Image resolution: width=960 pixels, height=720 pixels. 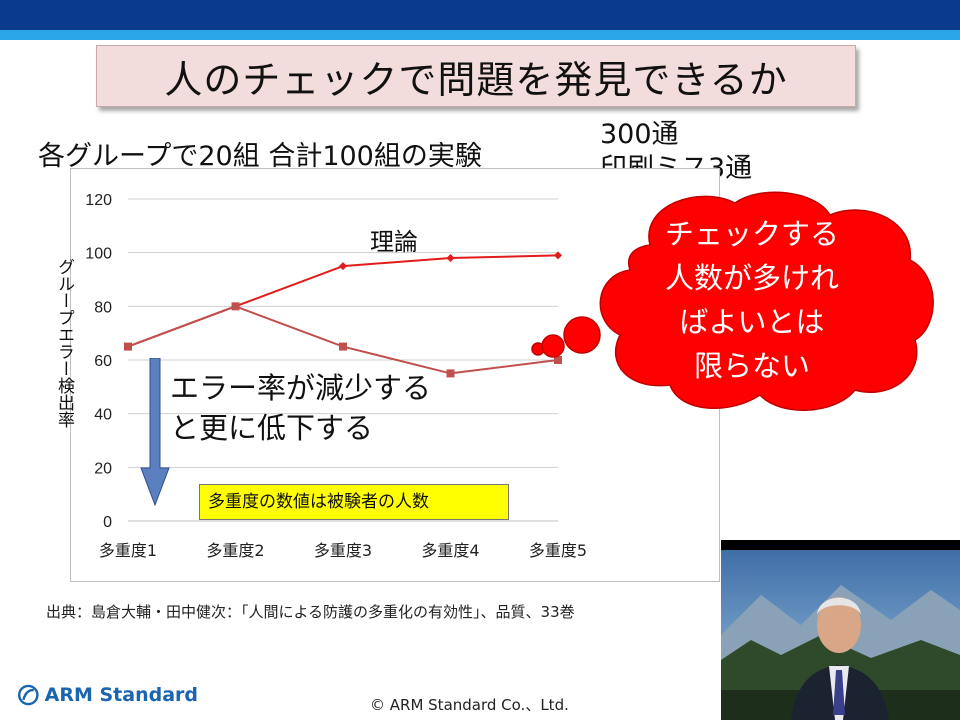 I want to click on x-tick-label: 多重度1, so click(x=128, y=550).